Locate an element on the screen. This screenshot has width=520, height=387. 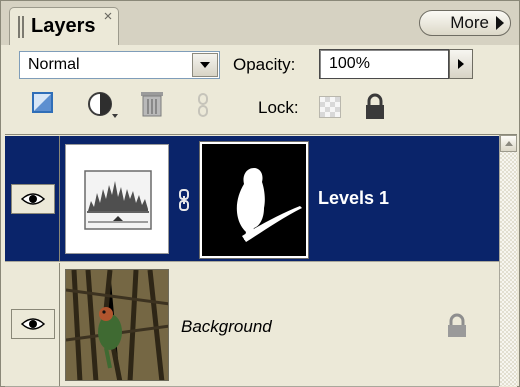
trash-icon is located at coordinates (152, 104).